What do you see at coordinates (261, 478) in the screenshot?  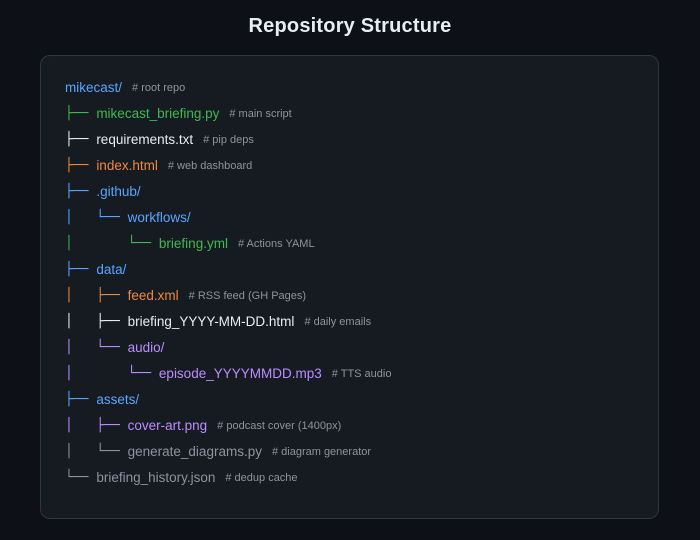 I see `entry-comment: # dedup cache` at bounding box center [261, 478].